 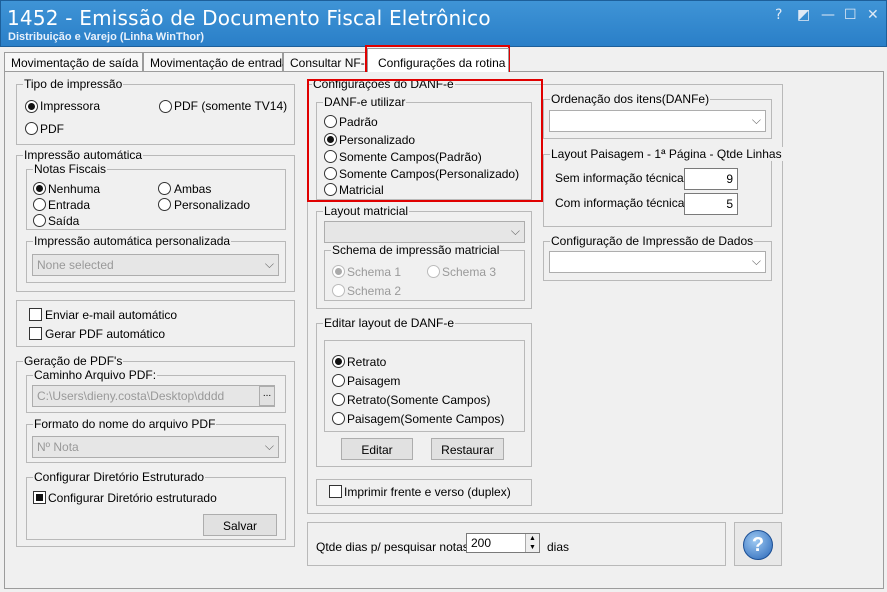 What do you see at coordinates (64, 221) in the screenshot?
I see `label-saida: Saída` at bounding box center [64, 221].